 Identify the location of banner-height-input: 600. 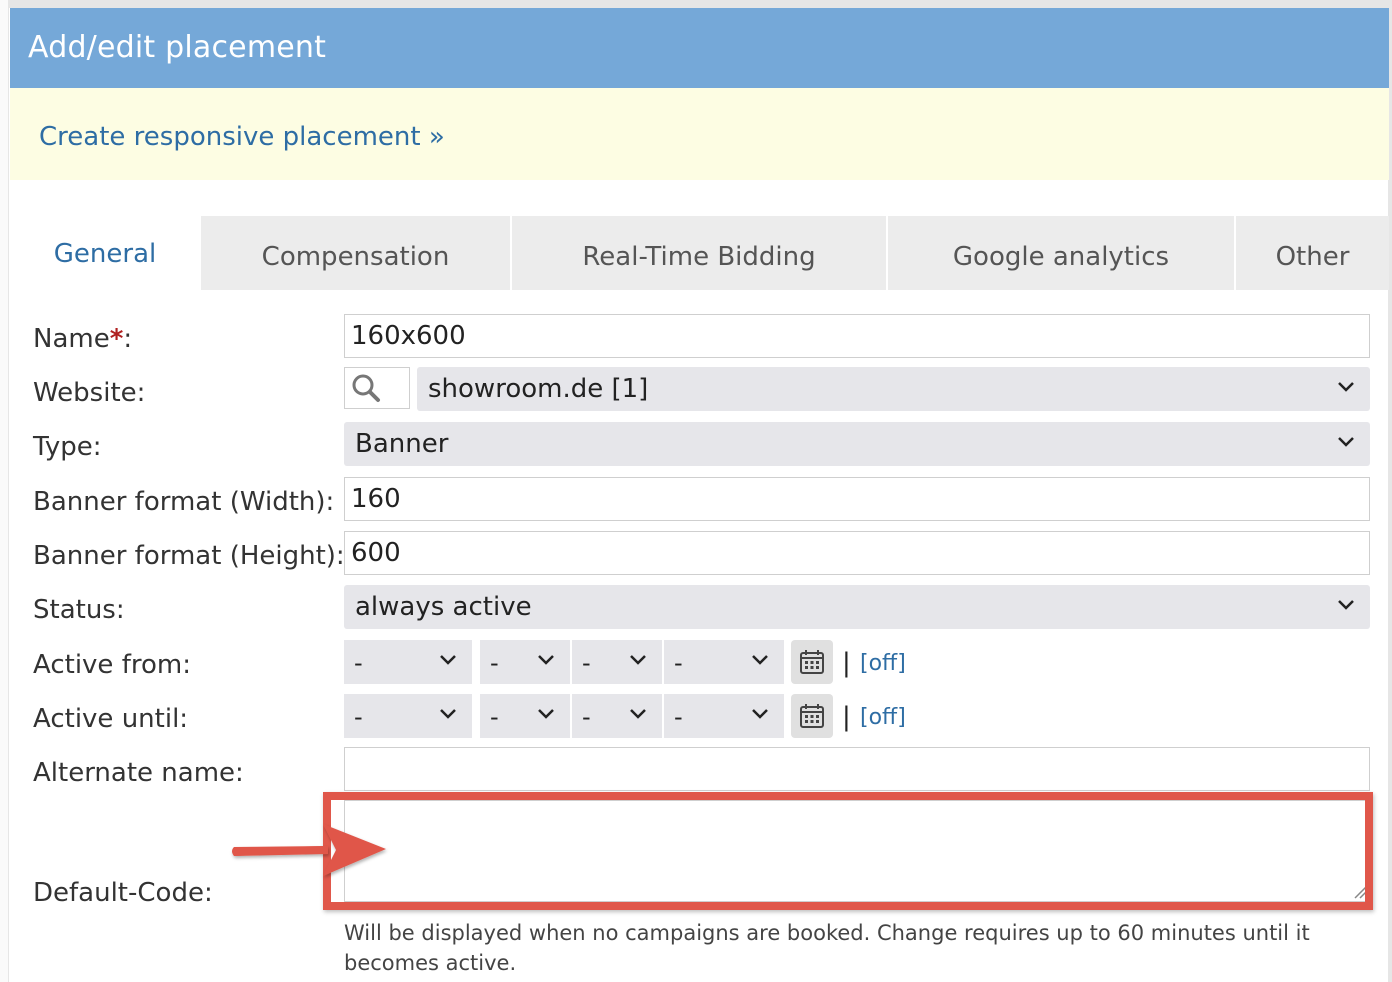
(857, 553).